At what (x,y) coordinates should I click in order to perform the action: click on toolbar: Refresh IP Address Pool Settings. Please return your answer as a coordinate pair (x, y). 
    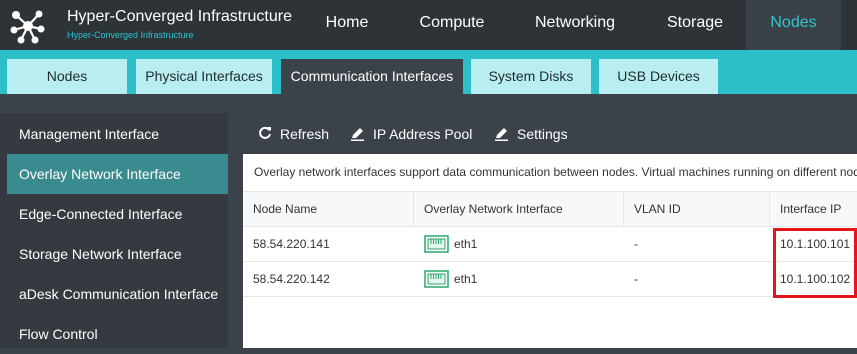
    Looking at the image, I should click on (550, 134).